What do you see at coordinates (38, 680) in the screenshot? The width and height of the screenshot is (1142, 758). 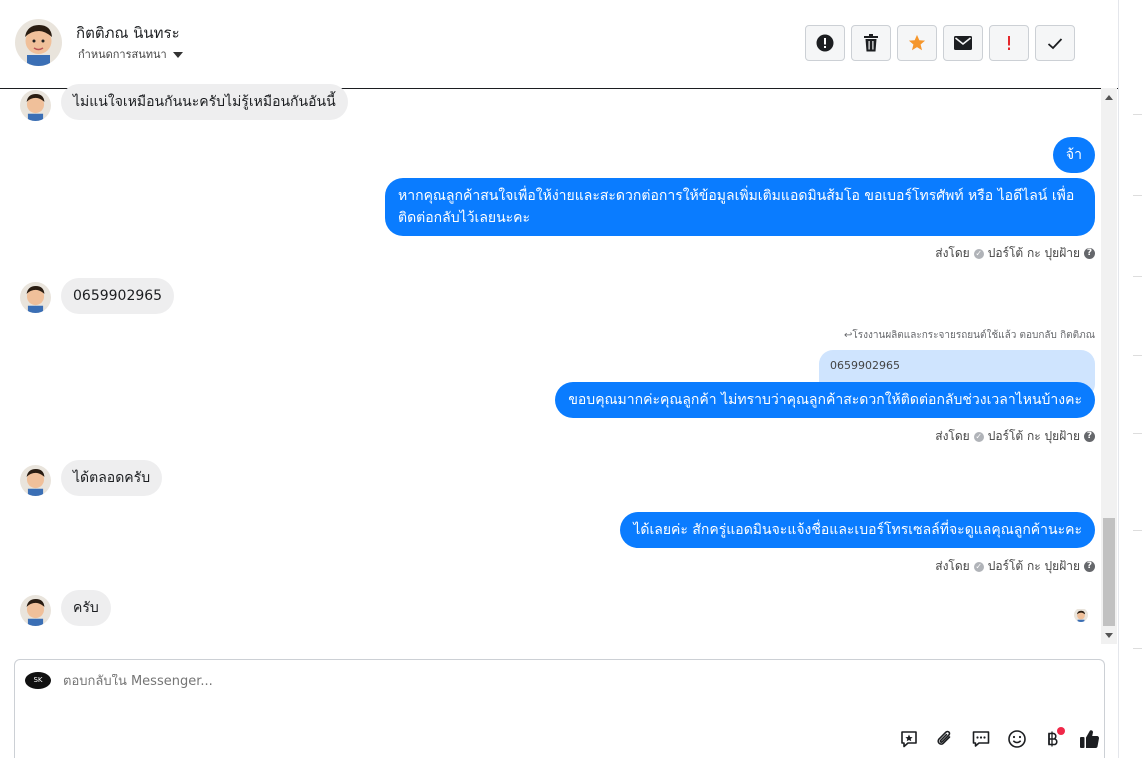 I see `page-logo: SK` at bounding box center [38, 680].